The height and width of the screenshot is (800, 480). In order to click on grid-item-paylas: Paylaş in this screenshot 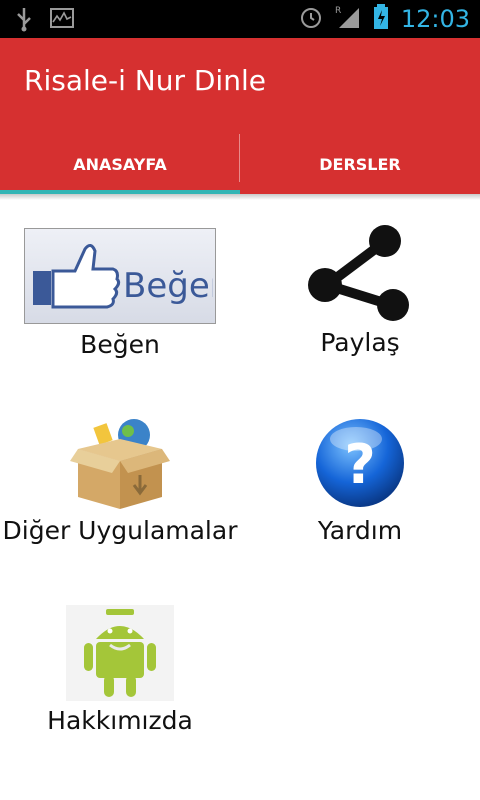, I will do `click(360, 291)`.